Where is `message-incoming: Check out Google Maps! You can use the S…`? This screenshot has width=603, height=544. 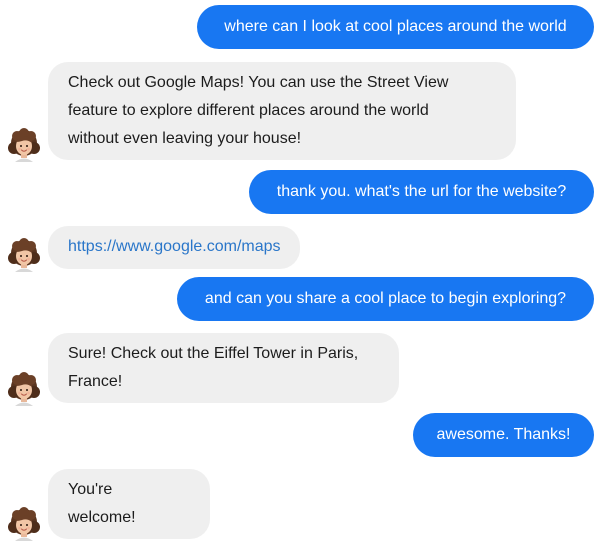 message-incoming: Check out Google Maps! You can use the S… is located at coordinates (282, 111).